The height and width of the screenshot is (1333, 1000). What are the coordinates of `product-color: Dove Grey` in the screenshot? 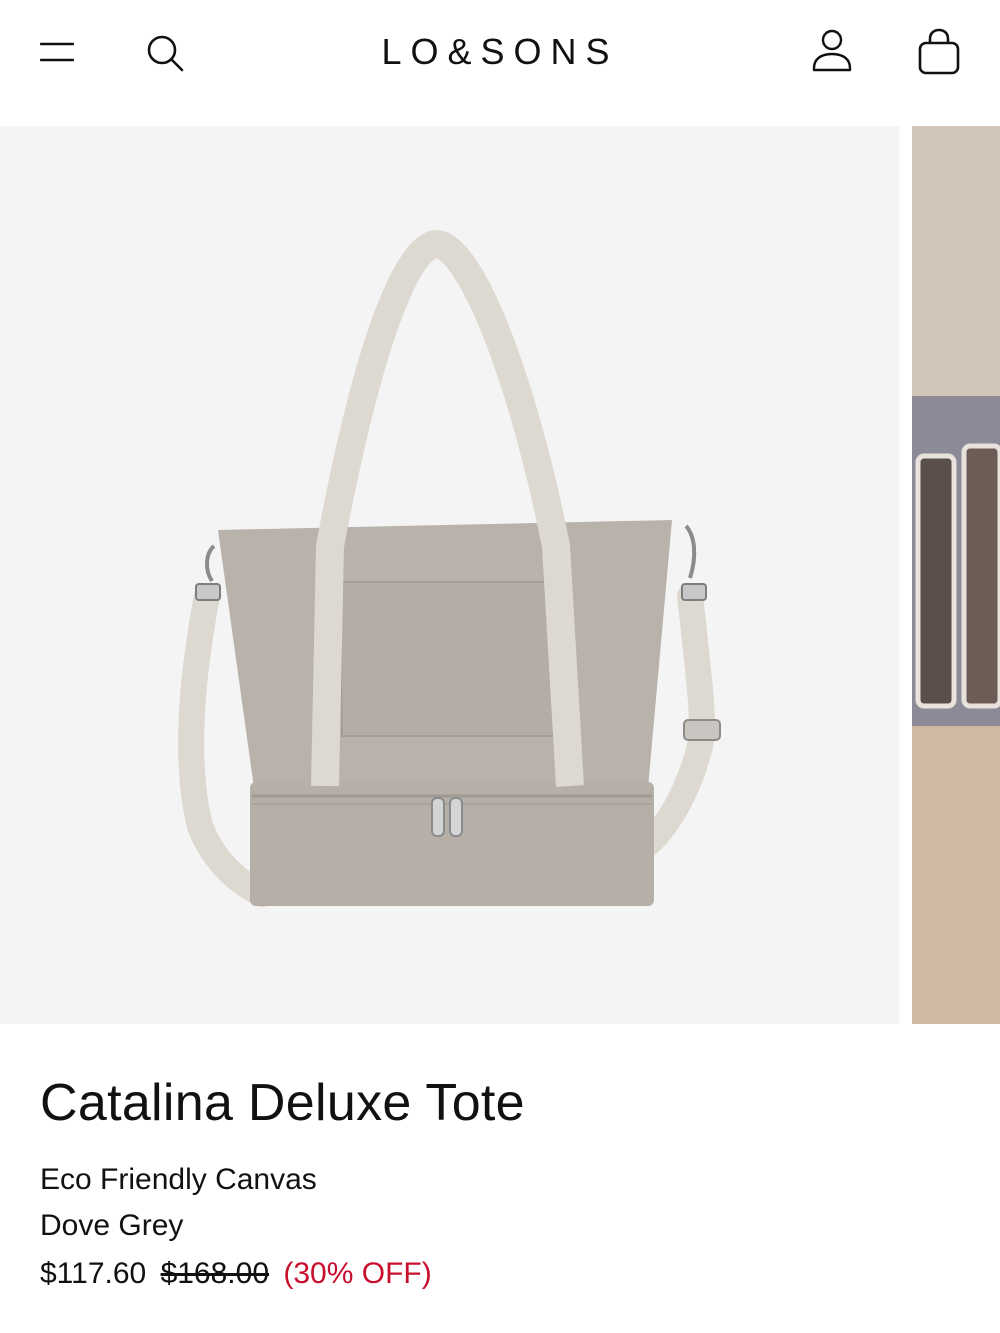 It's located at (112, 1225).